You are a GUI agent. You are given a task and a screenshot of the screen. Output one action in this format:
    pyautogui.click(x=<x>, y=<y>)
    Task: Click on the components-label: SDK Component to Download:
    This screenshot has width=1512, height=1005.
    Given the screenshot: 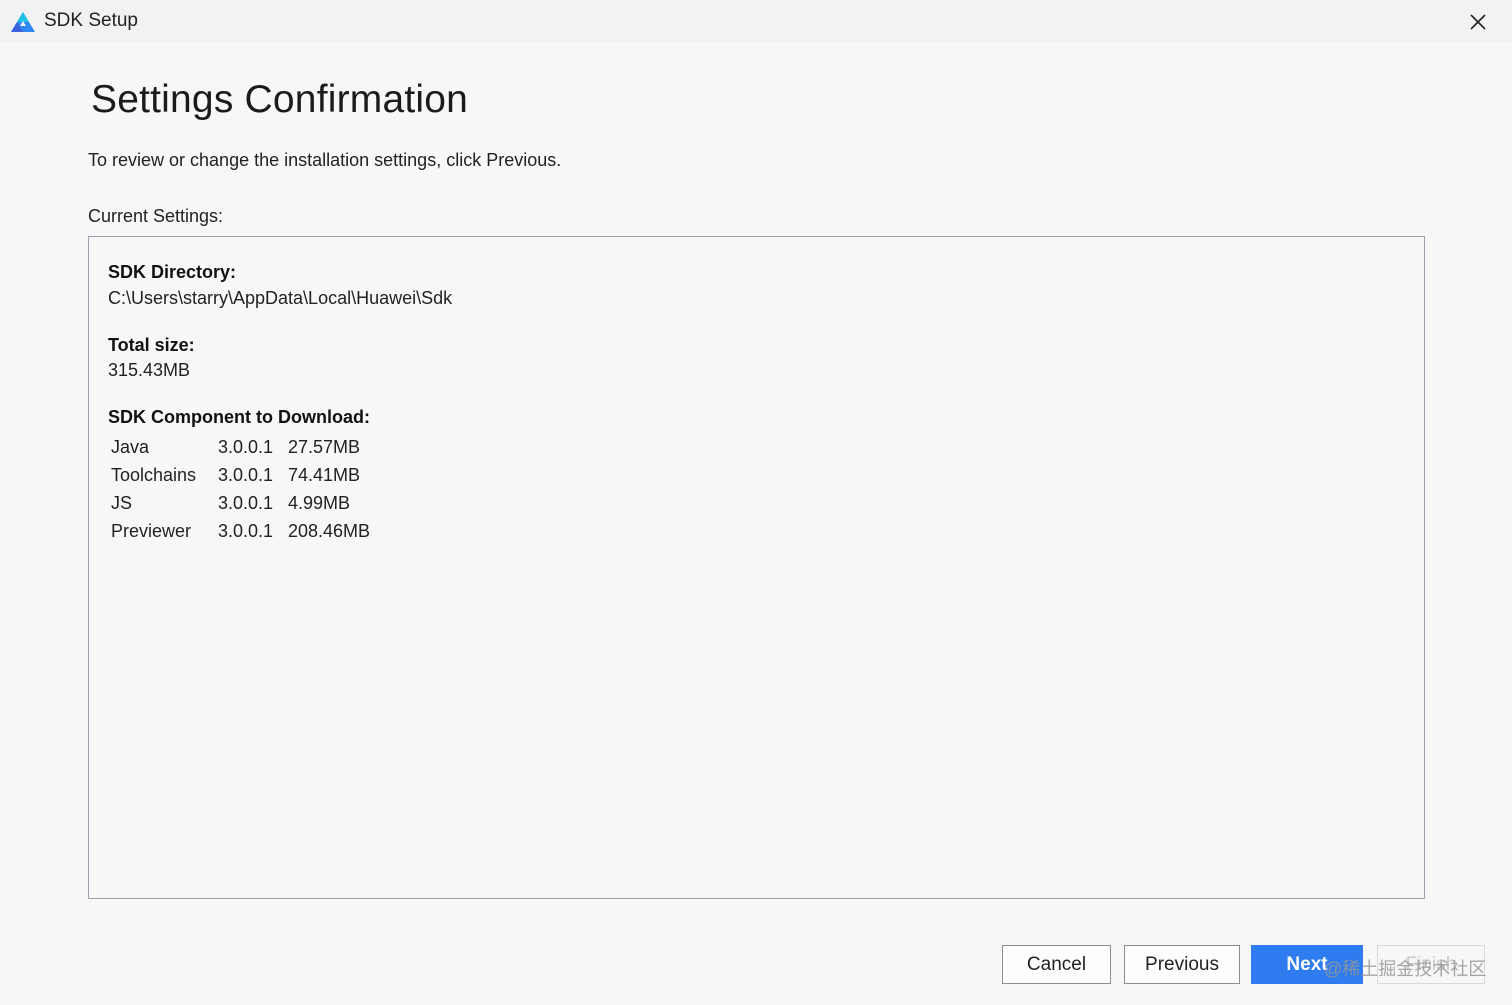 What is the action you would take?
    pyautogui.click(x=239, y=417)
    